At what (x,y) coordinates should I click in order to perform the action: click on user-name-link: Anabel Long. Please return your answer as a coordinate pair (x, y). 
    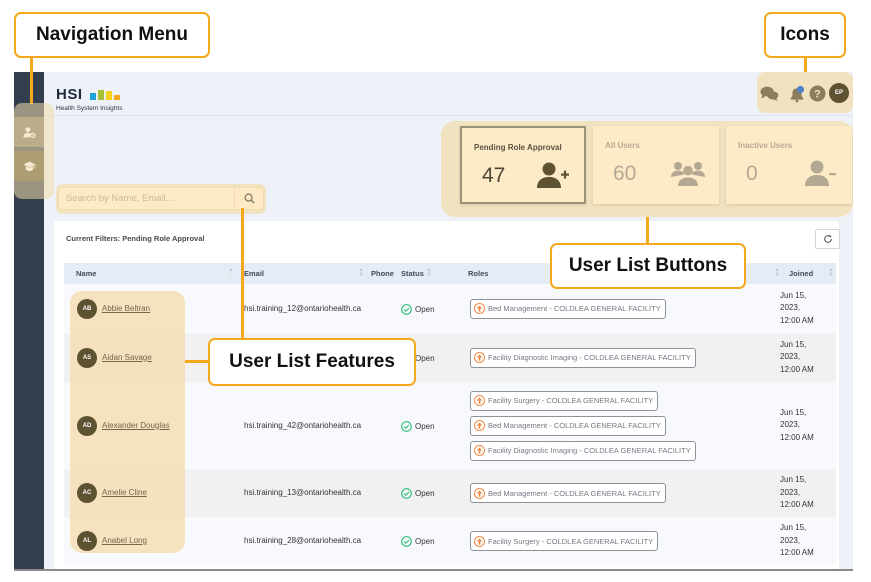
    Looking at the image, I should click on (124, 540).